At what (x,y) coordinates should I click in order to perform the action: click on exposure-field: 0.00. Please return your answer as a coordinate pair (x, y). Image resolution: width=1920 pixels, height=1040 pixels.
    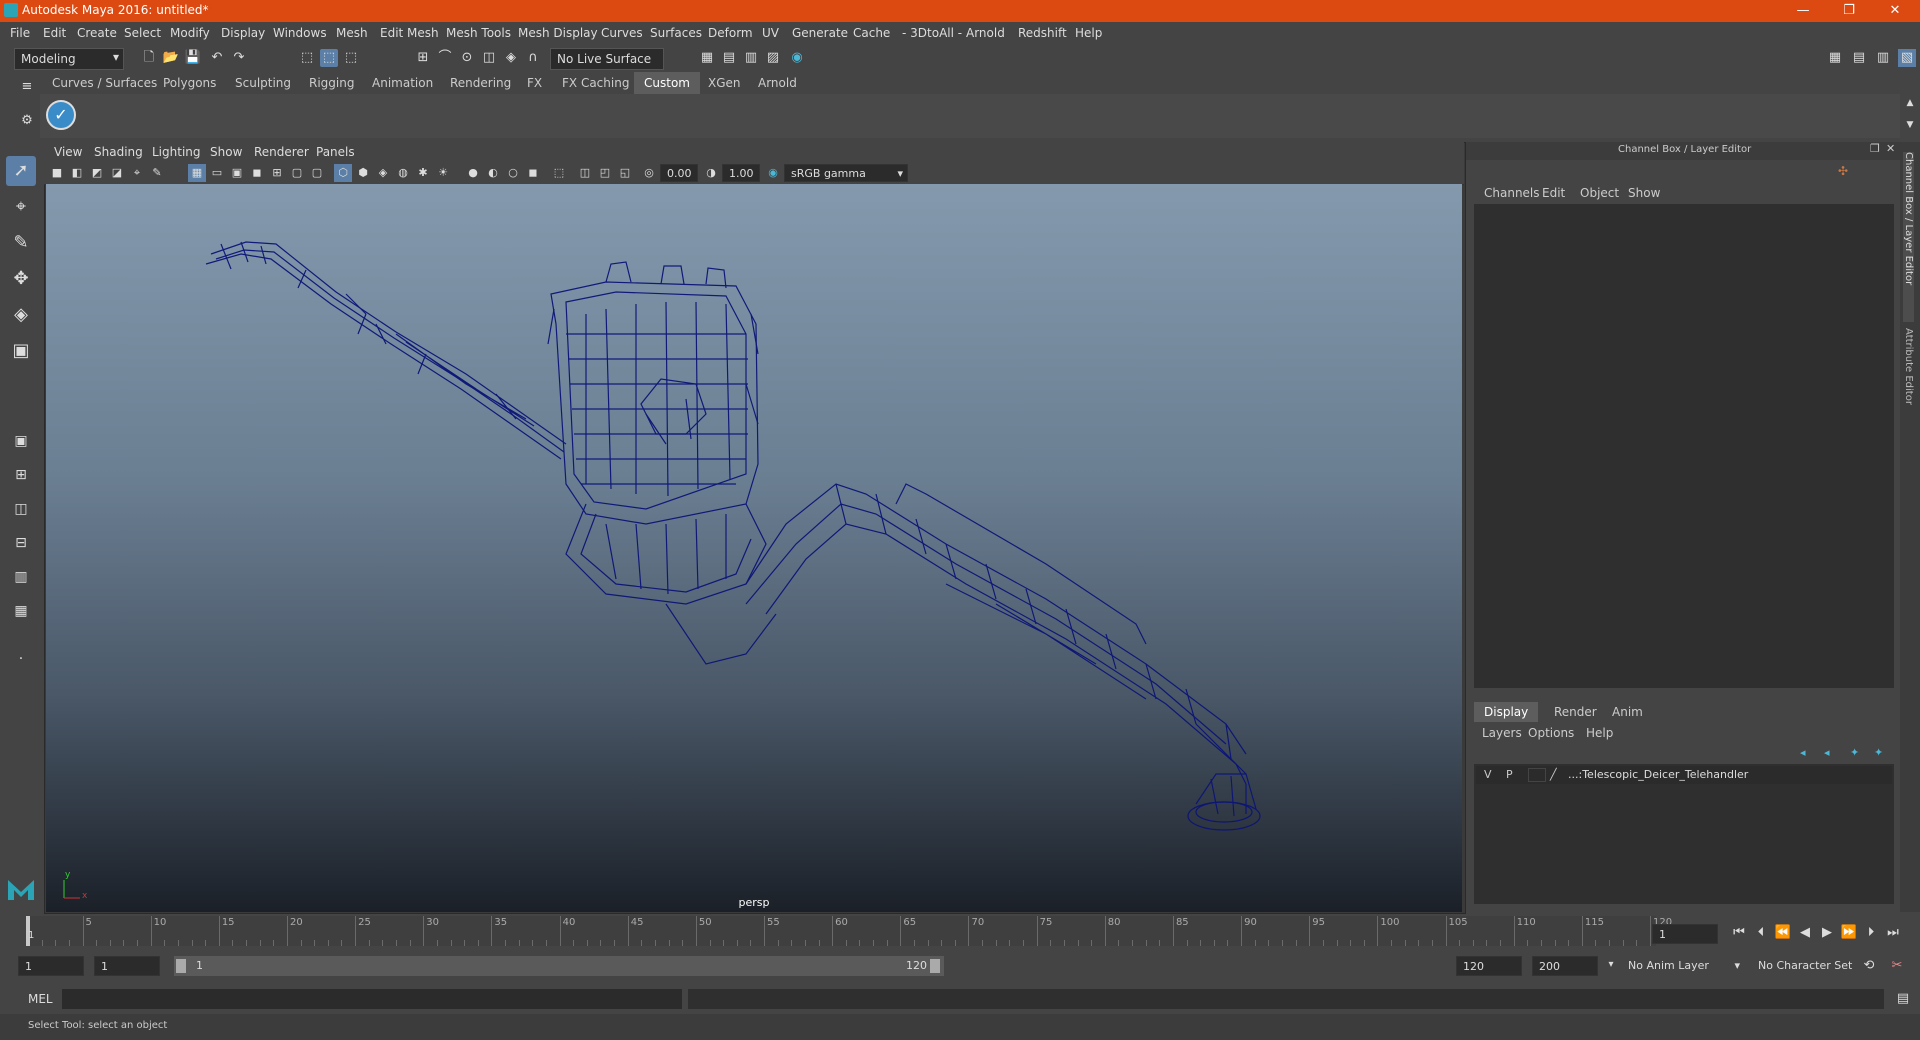
    Looking at the image, I should click on (679, 173).